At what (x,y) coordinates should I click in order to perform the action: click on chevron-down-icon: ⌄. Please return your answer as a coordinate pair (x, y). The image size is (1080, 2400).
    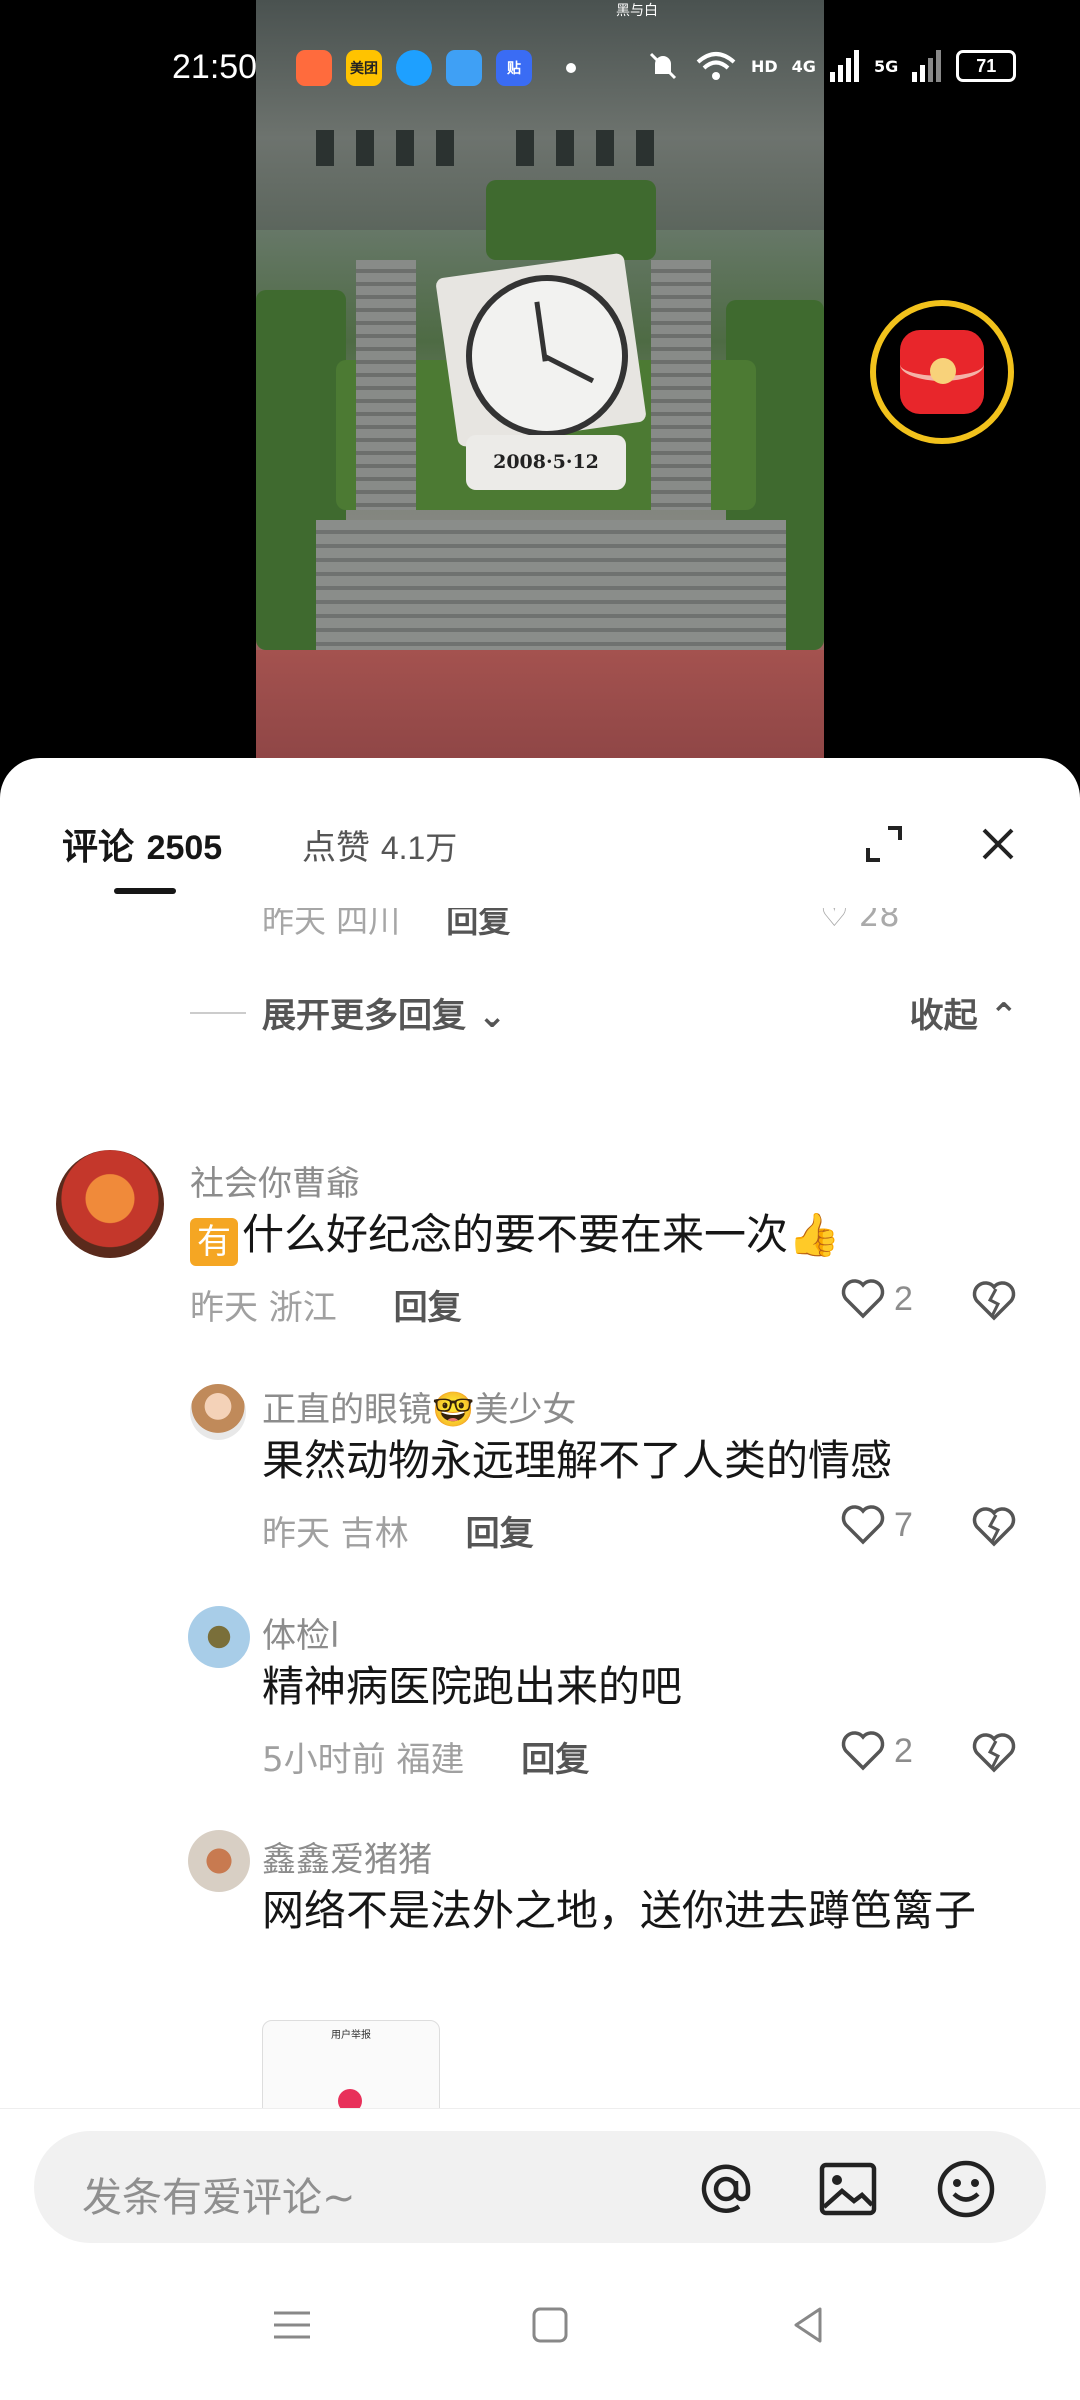
    Looking at the image, I should click on (492, 1016).